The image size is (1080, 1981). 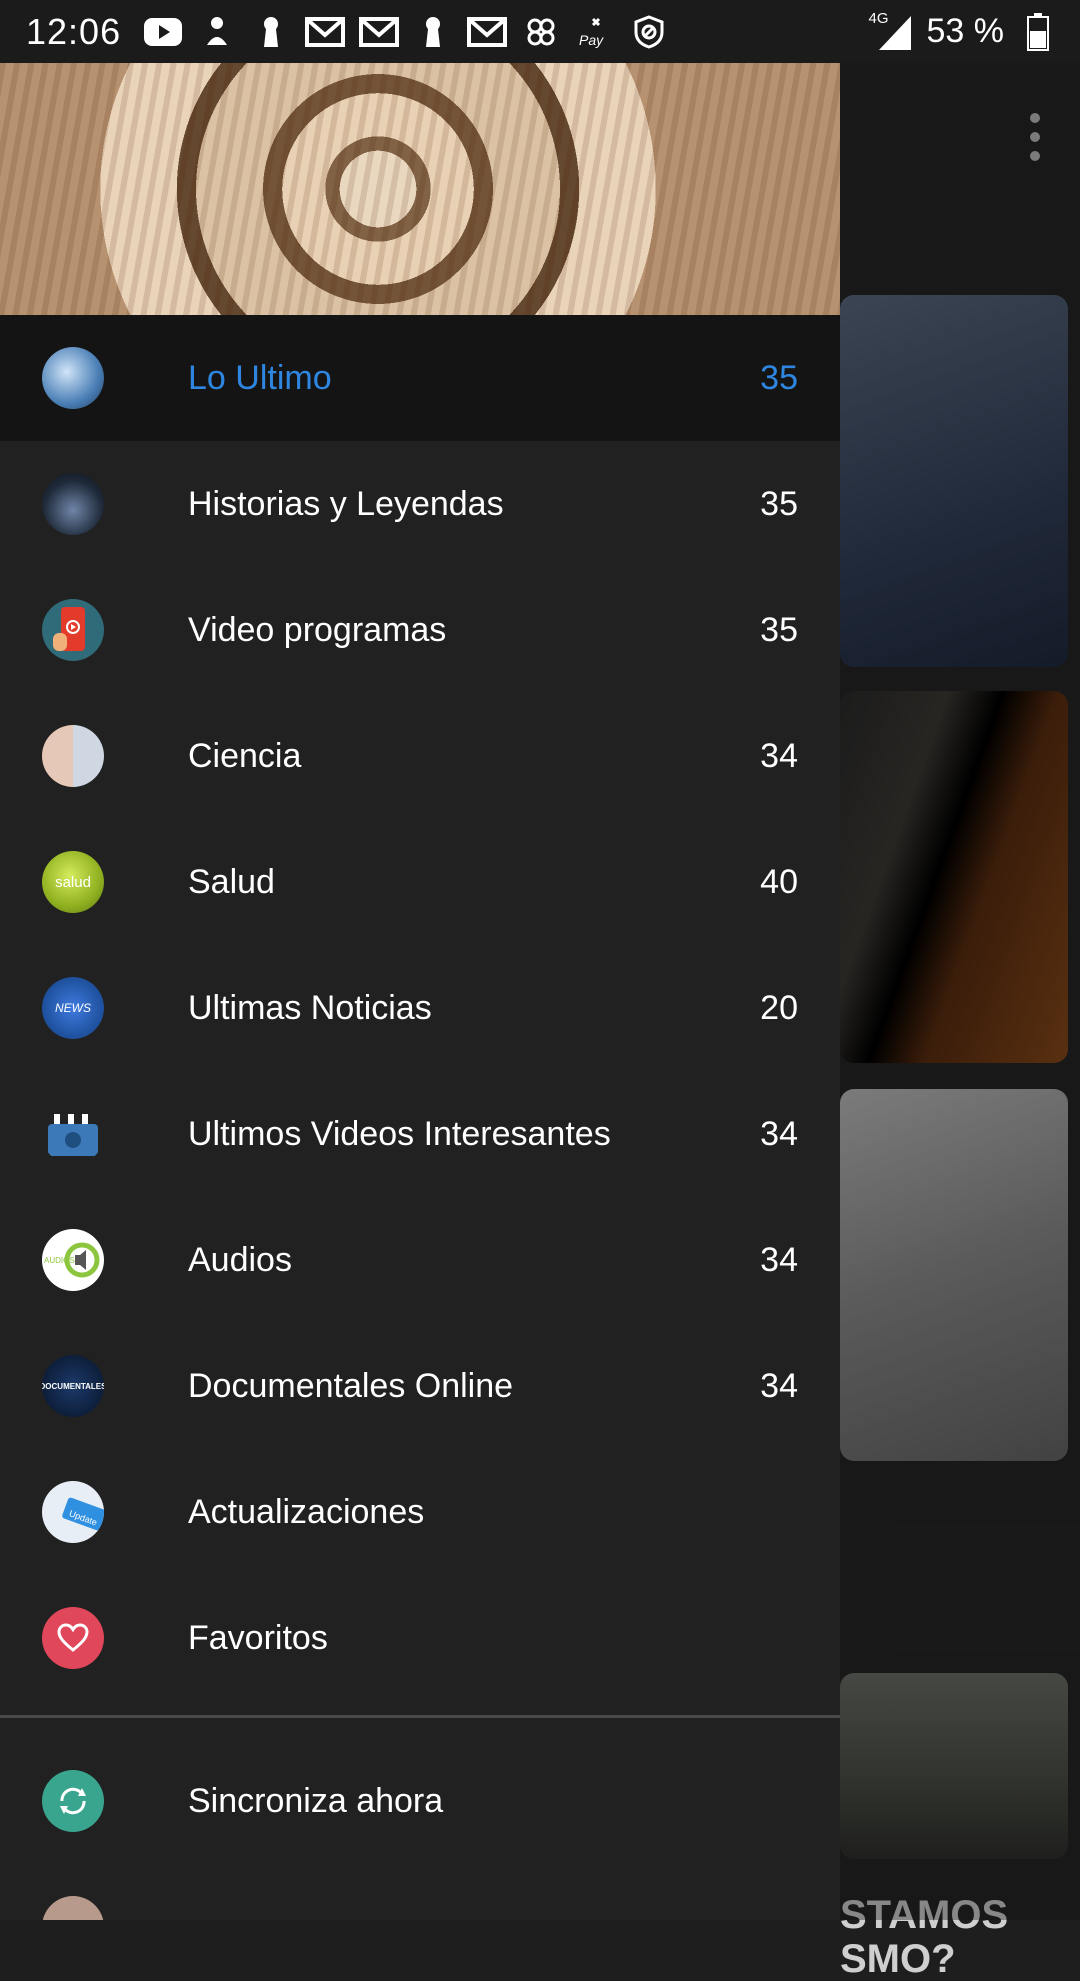 What do you see at coordinates (420, 1260) in the screenshot?
I see `menu-item-audios: AUDIOS Audios 34` at bounding box center [420, 1260].